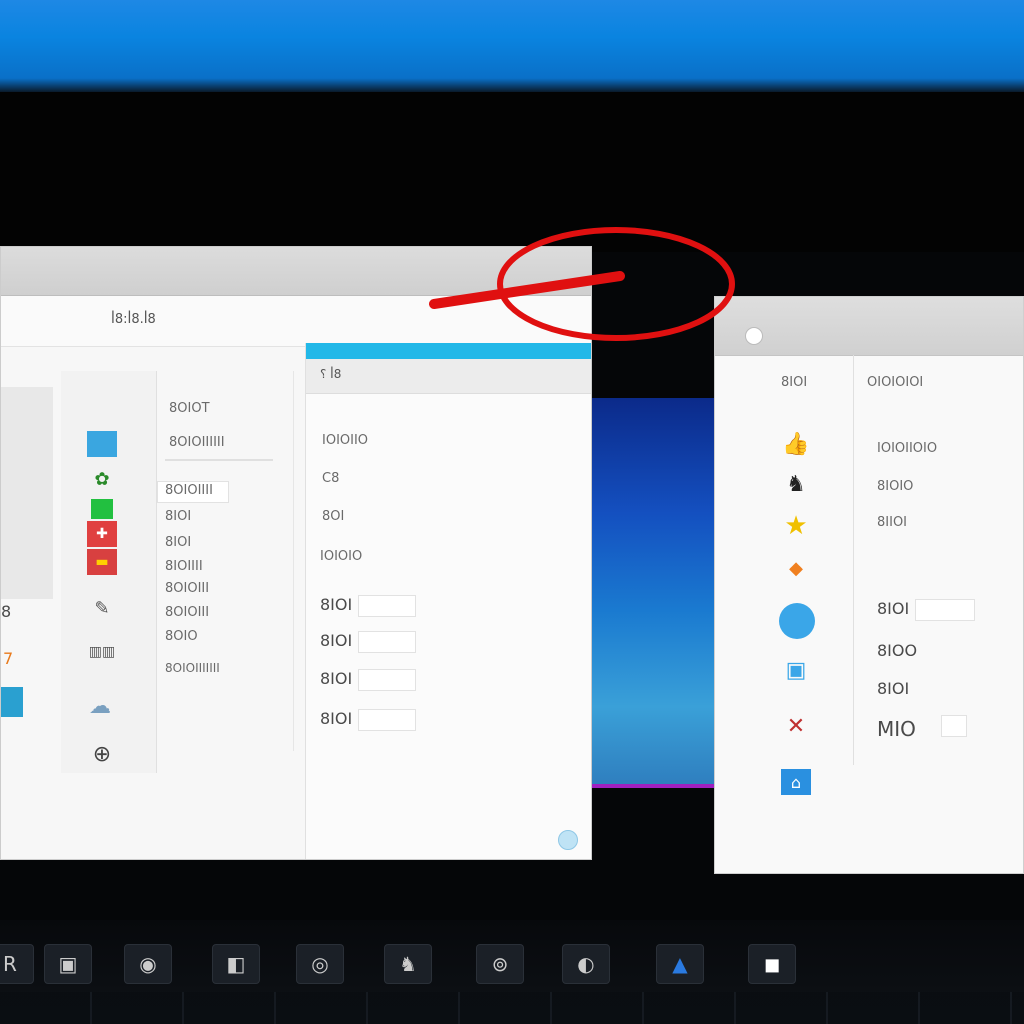  I want to click on desktop-wallpaper-top, so click(512, 46).